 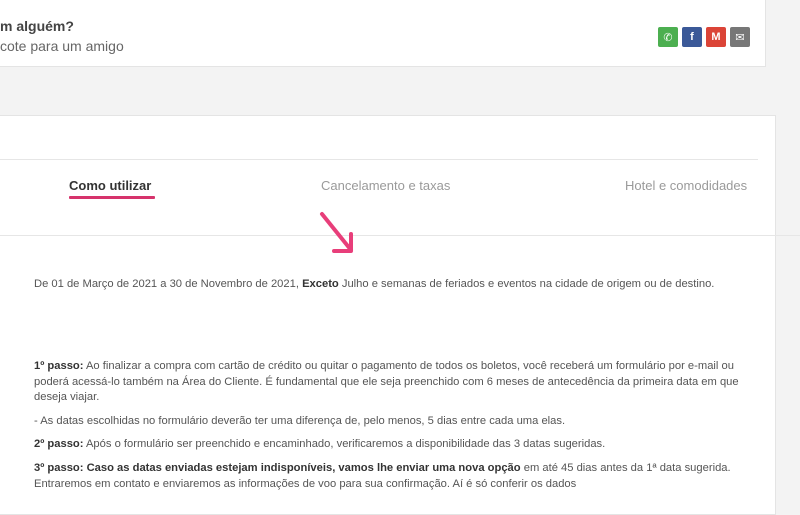 I want to click on facebook-icon: f, so click(x=692, y=37).